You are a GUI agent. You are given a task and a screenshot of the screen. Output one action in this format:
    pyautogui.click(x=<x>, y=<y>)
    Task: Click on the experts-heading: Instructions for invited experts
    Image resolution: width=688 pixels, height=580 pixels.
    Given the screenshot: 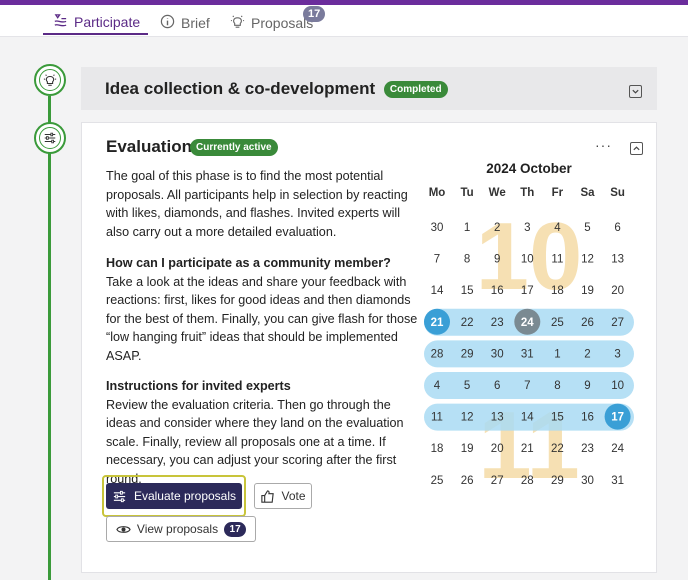 What is the action you would take?
    pyautogui.click(x=198, y=386)
    